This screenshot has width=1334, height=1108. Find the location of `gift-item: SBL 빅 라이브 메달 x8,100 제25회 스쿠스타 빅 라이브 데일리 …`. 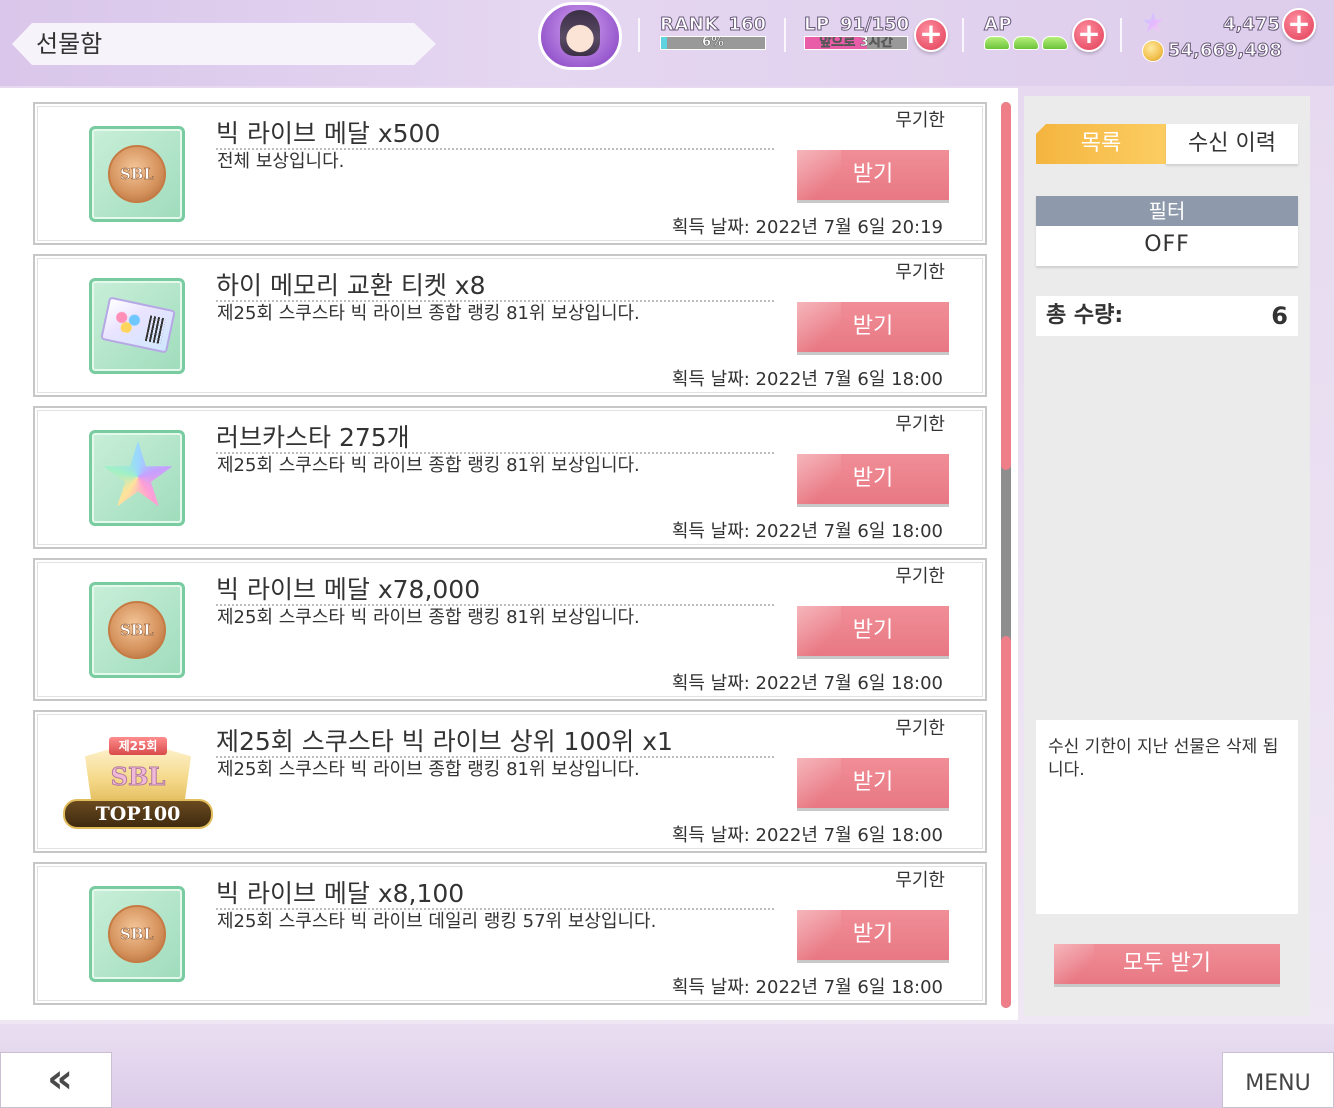

gift-item: SBL 빅 라이브 메달 x8,100 제25회 스쿠스타 빅 라이브 데일리 … is located at coordinates (510, 933).